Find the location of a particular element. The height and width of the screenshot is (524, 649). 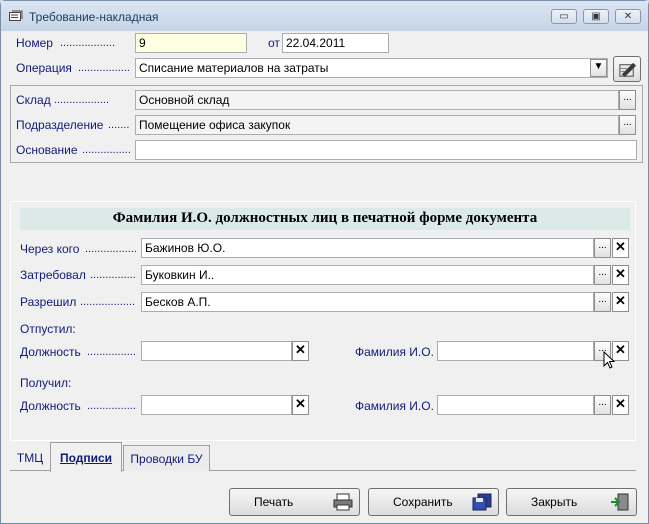

zatreboval-clear-button: ✕ is located at coordinates (620, 275).